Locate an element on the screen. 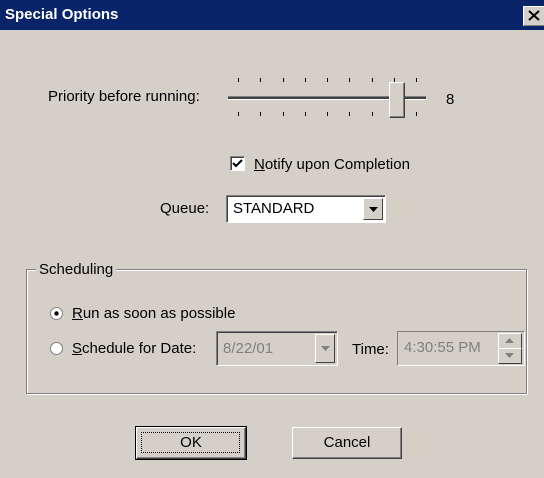  run-asap-label: Run as soon as possible is located at coordinates (153, 313).